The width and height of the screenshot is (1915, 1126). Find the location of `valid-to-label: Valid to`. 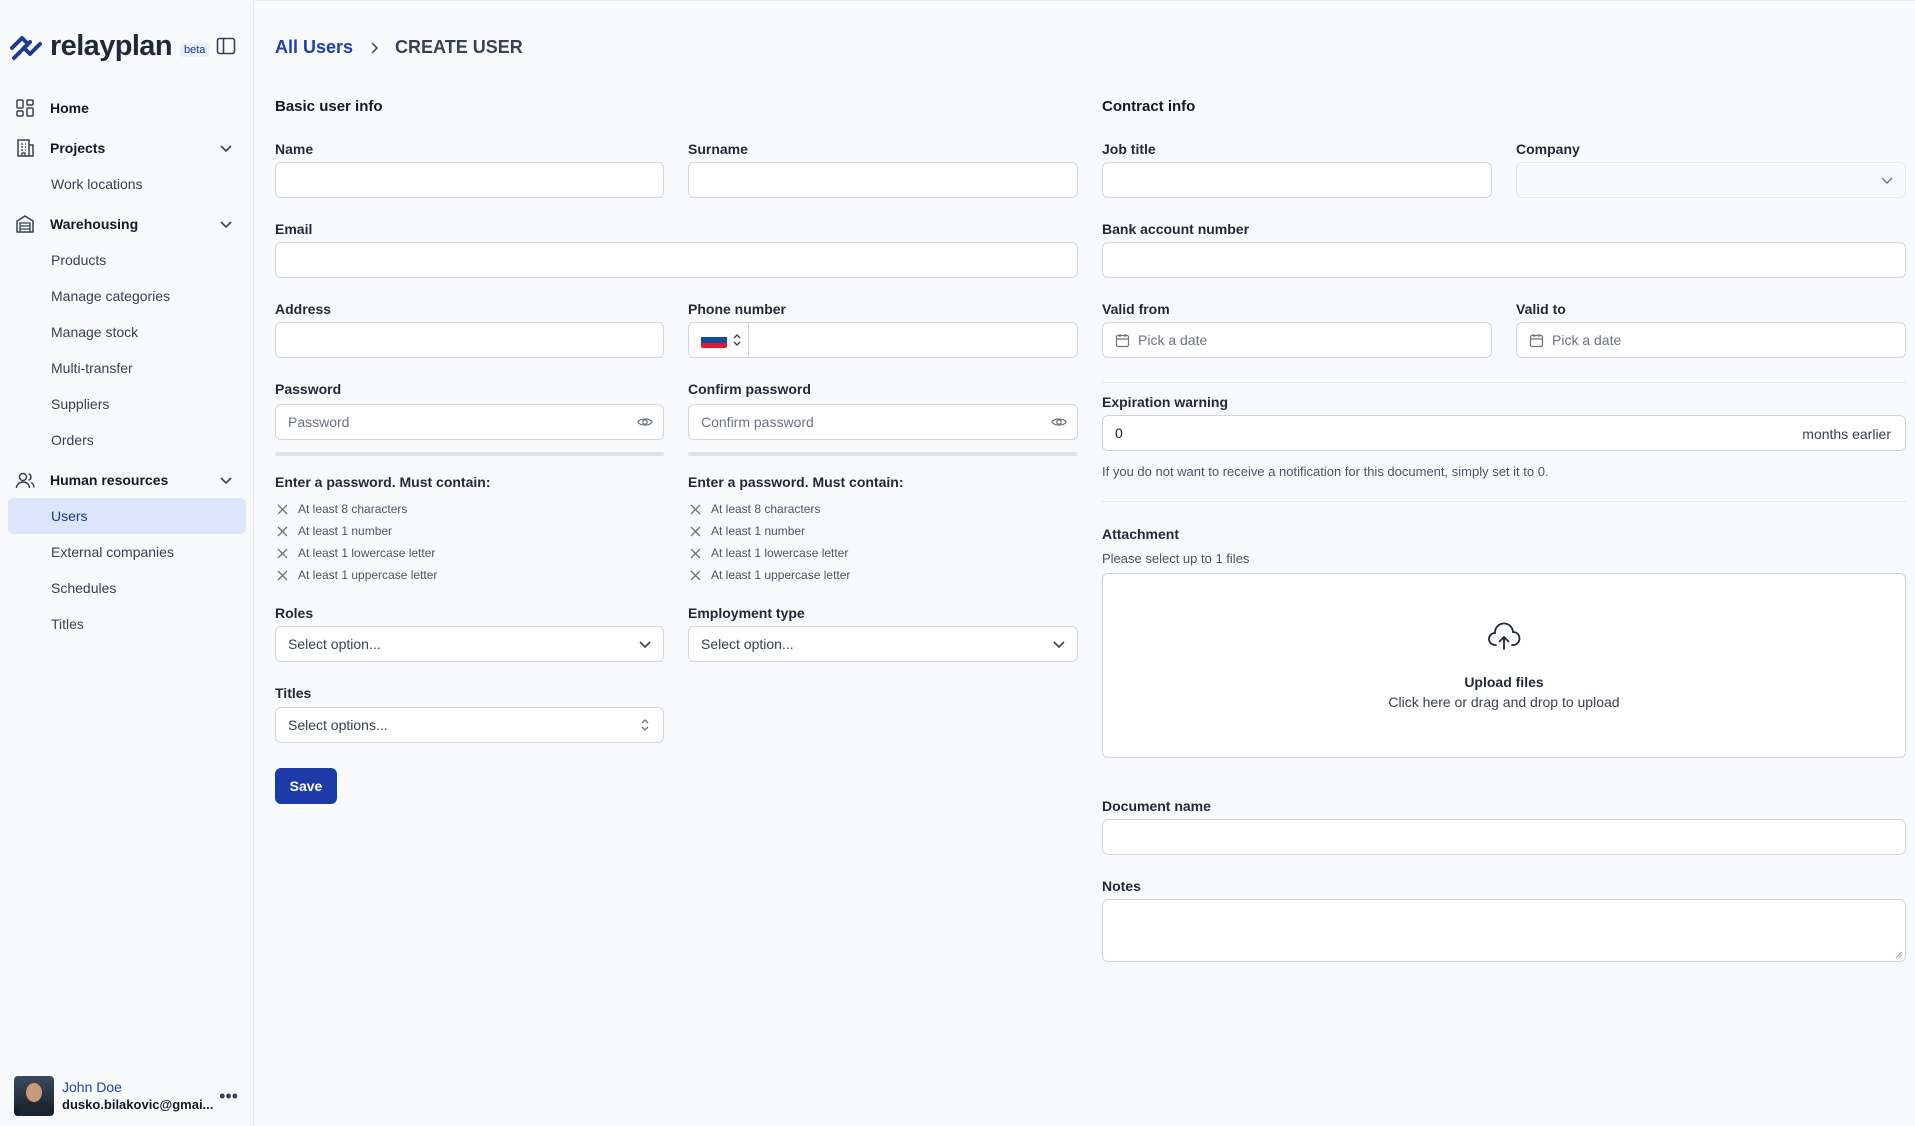

valid-to-label: Valid to is located at coordinates (1541, 309).